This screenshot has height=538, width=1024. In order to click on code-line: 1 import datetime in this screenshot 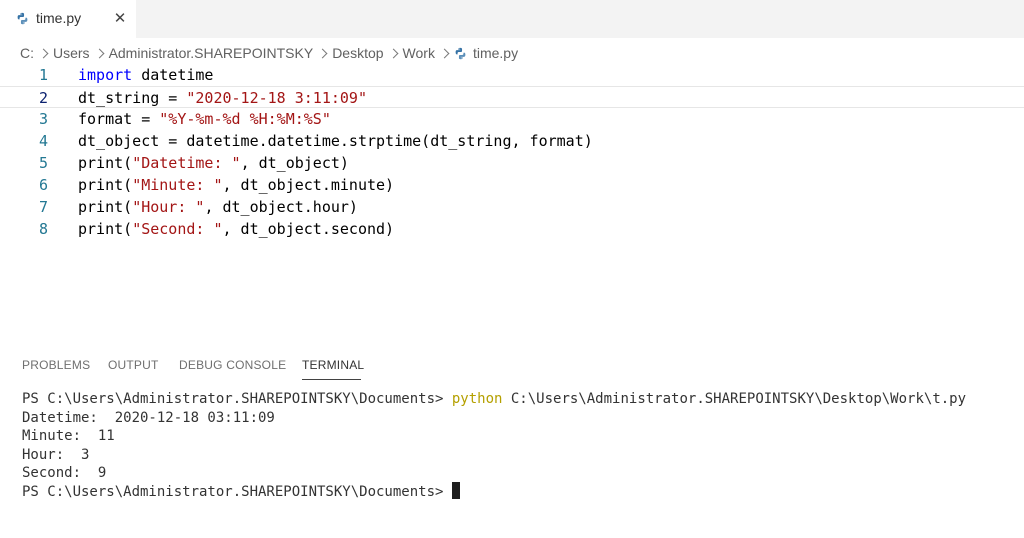, I will do `click(512, 75)`.